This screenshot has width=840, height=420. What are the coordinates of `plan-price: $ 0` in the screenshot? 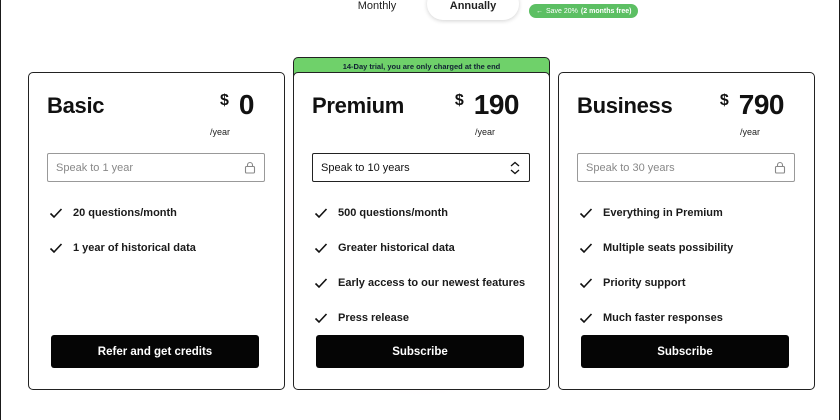 It's located at (237, 105).